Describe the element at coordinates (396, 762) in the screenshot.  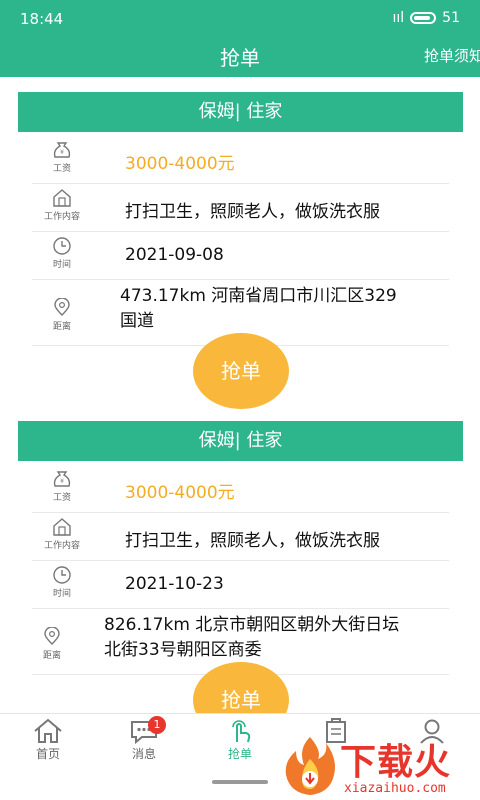
I see `watermark-text: 下载火` at that location.